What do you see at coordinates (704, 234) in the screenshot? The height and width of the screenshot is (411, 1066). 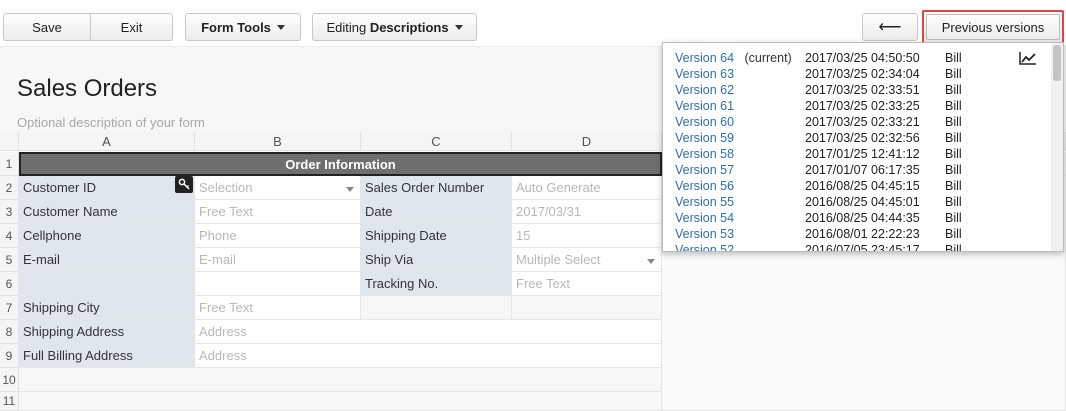 I see `version-link: Version 53` at bounding box center [704, 234].